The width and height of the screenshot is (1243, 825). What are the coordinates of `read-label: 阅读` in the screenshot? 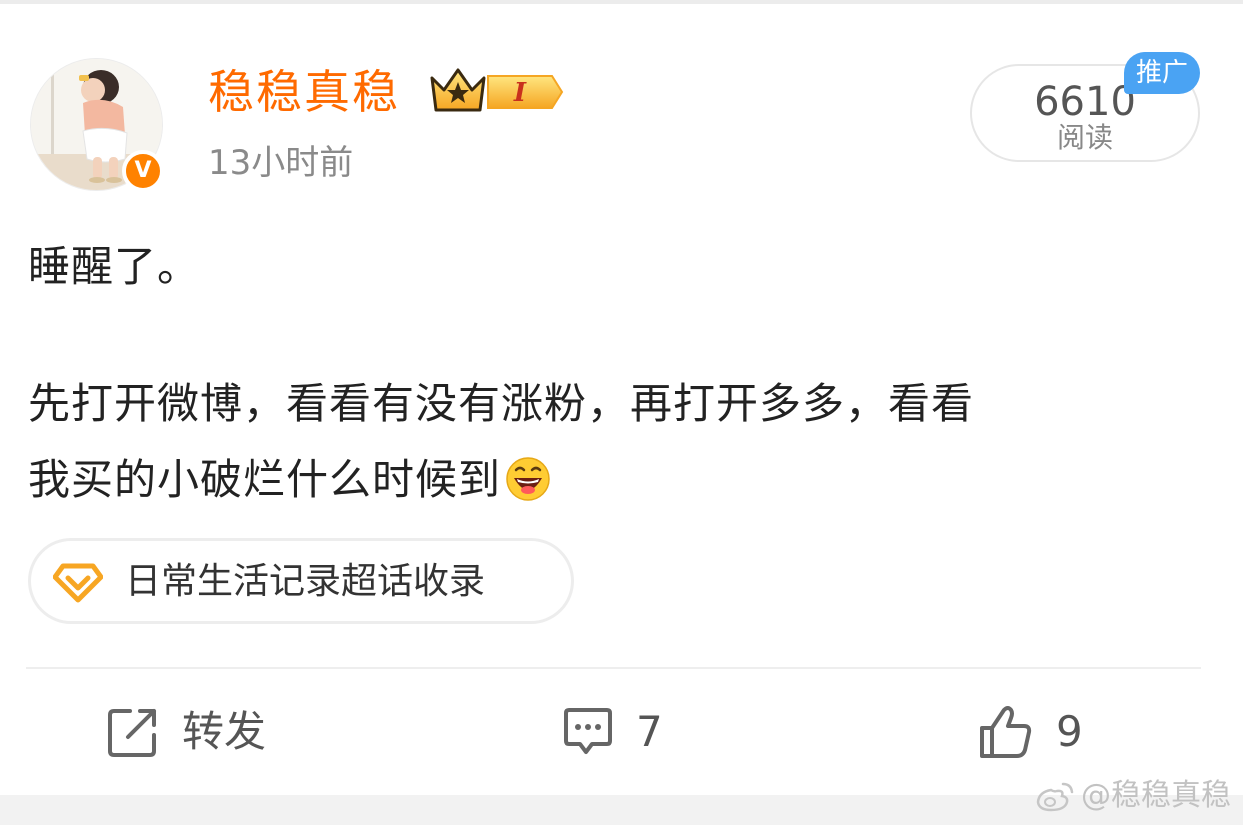 It's located at (1084, 137).